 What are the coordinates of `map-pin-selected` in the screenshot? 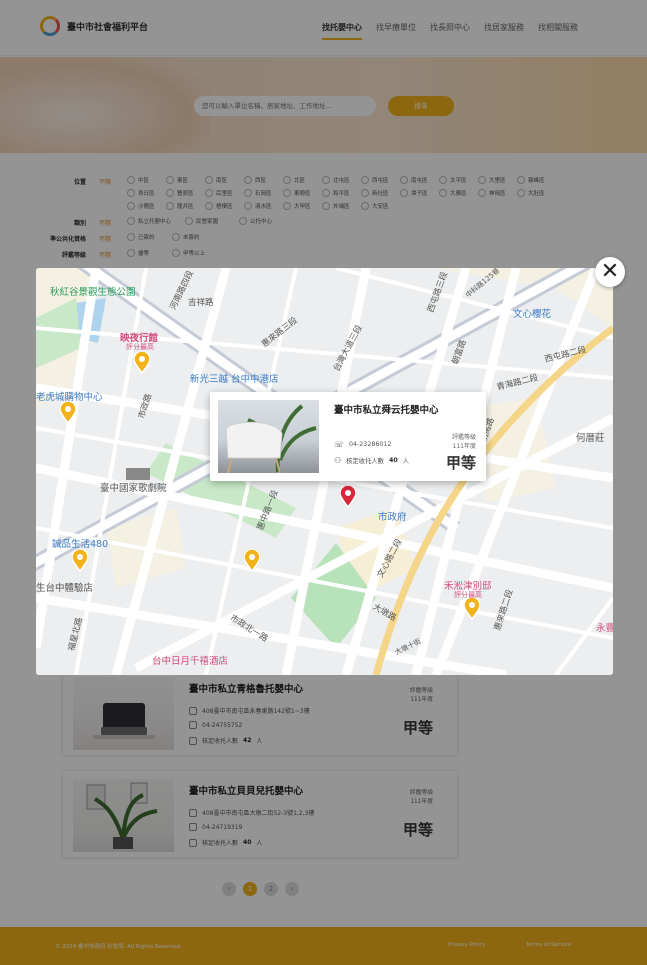 It's located at (348, 497).